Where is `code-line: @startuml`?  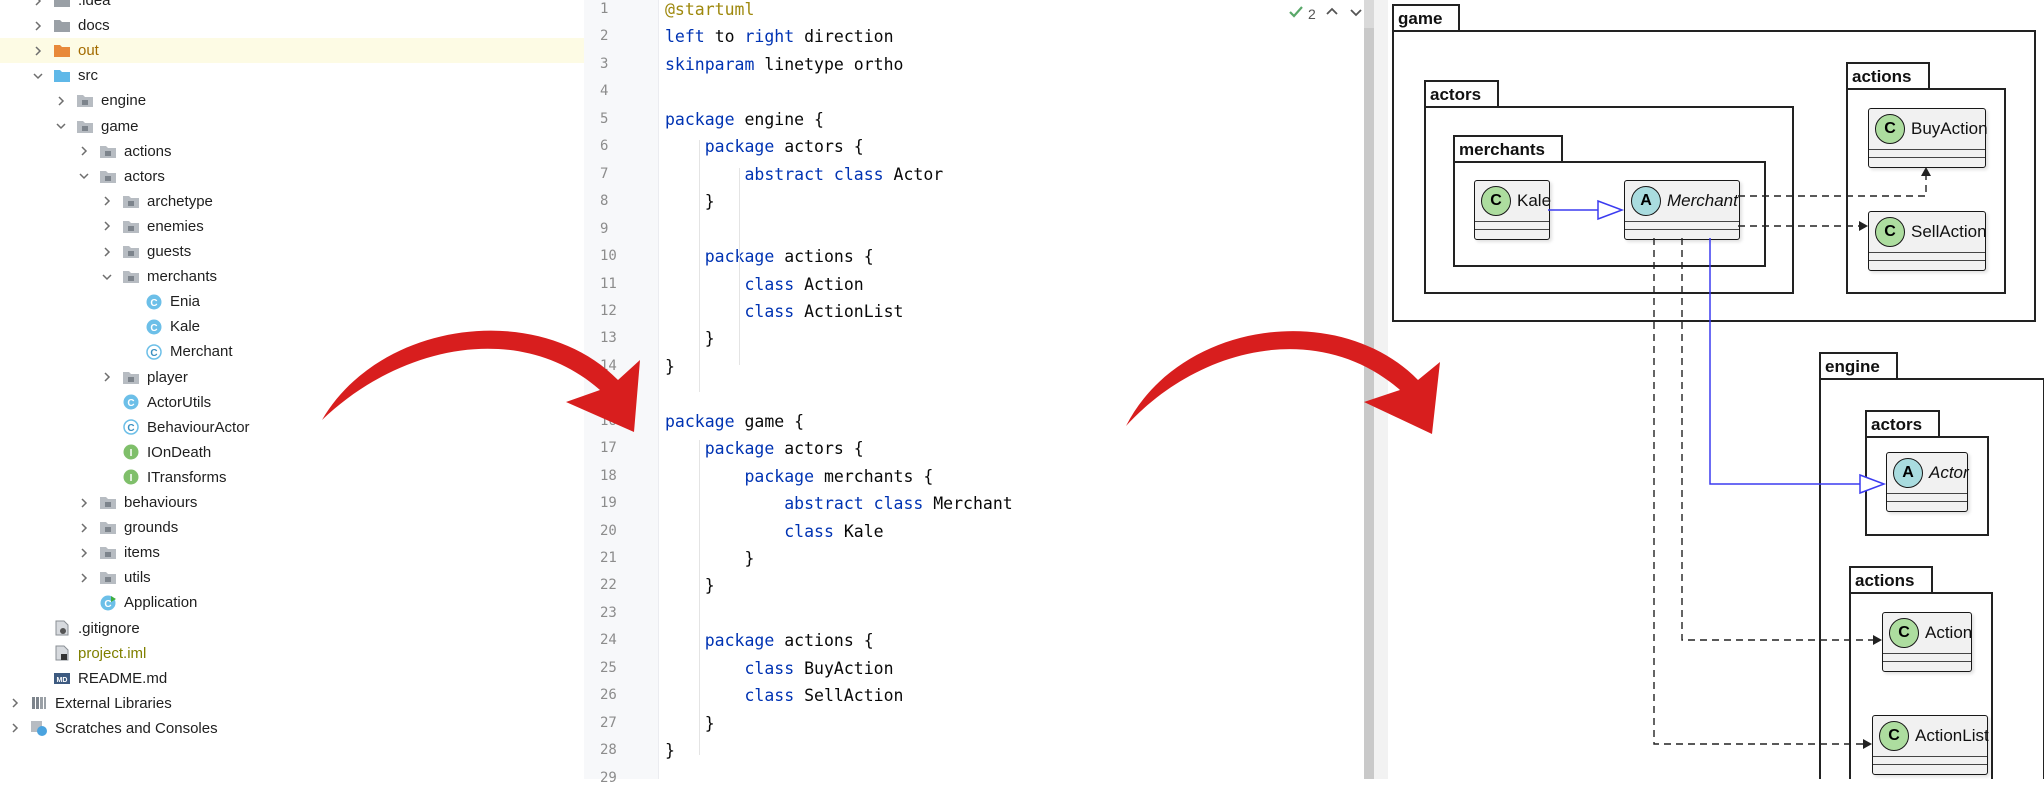 code-line: @startuml is located at coordinates (709, 11).